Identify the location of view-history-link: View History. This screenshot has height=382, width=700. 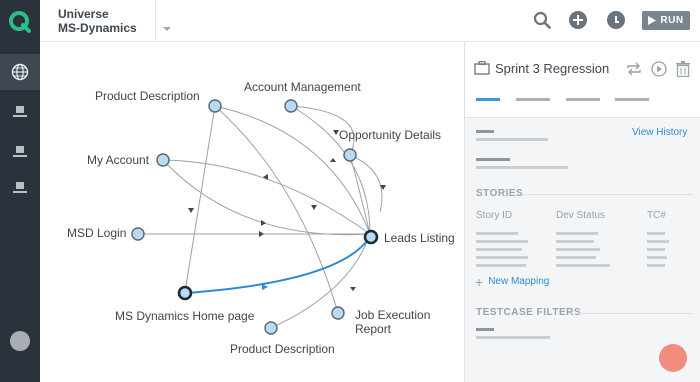
(659, 132).